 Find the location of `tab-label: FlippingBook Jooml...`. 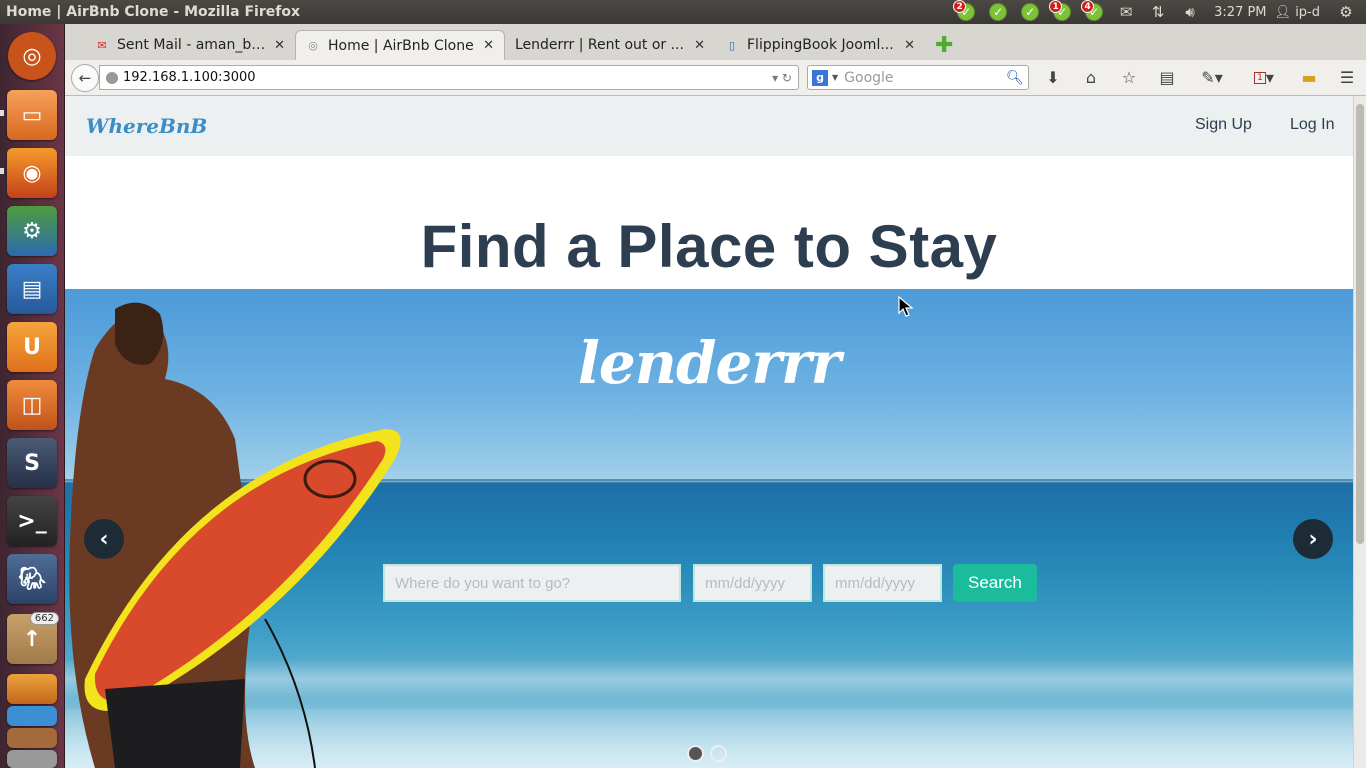

tab-label: FlippingBook Jooml... is located at coordinates (820, 45).